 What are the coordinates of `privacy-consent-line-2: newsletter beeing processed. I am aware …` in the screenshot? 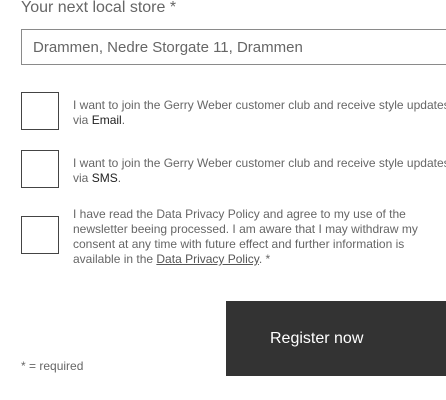 It's located at (245, 229).